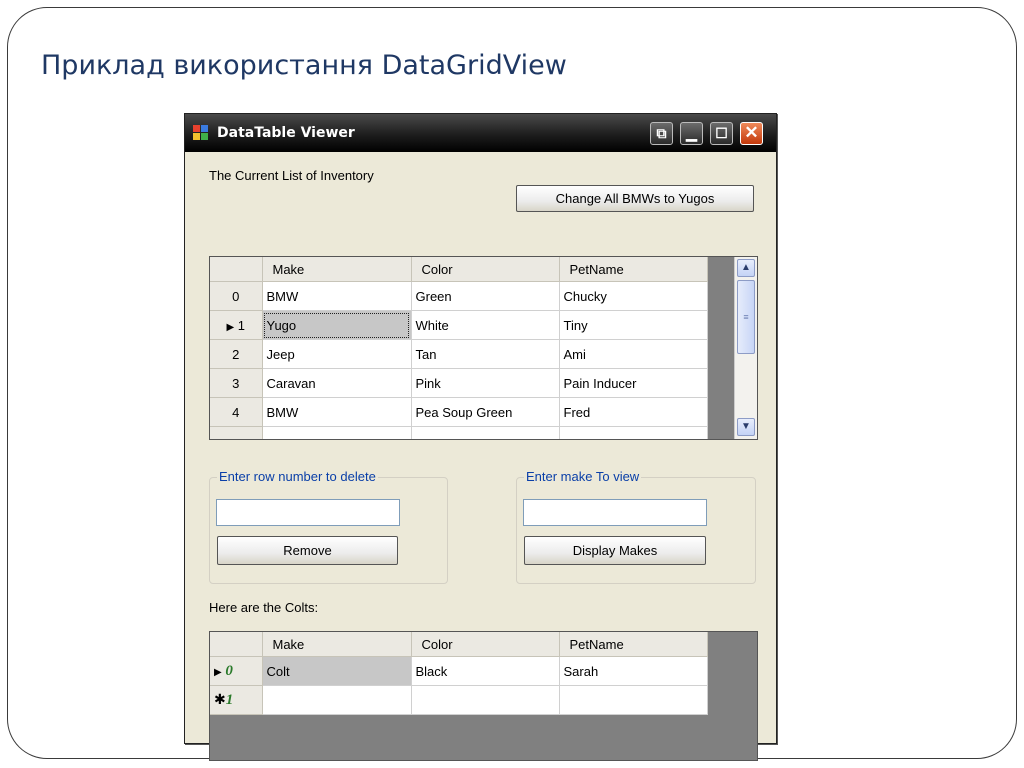 This screenshot has height=768, width=1024. Describe the element at coordinates (633, 325) in the screenshot. I see `cell-petname: Tiny` at that location.